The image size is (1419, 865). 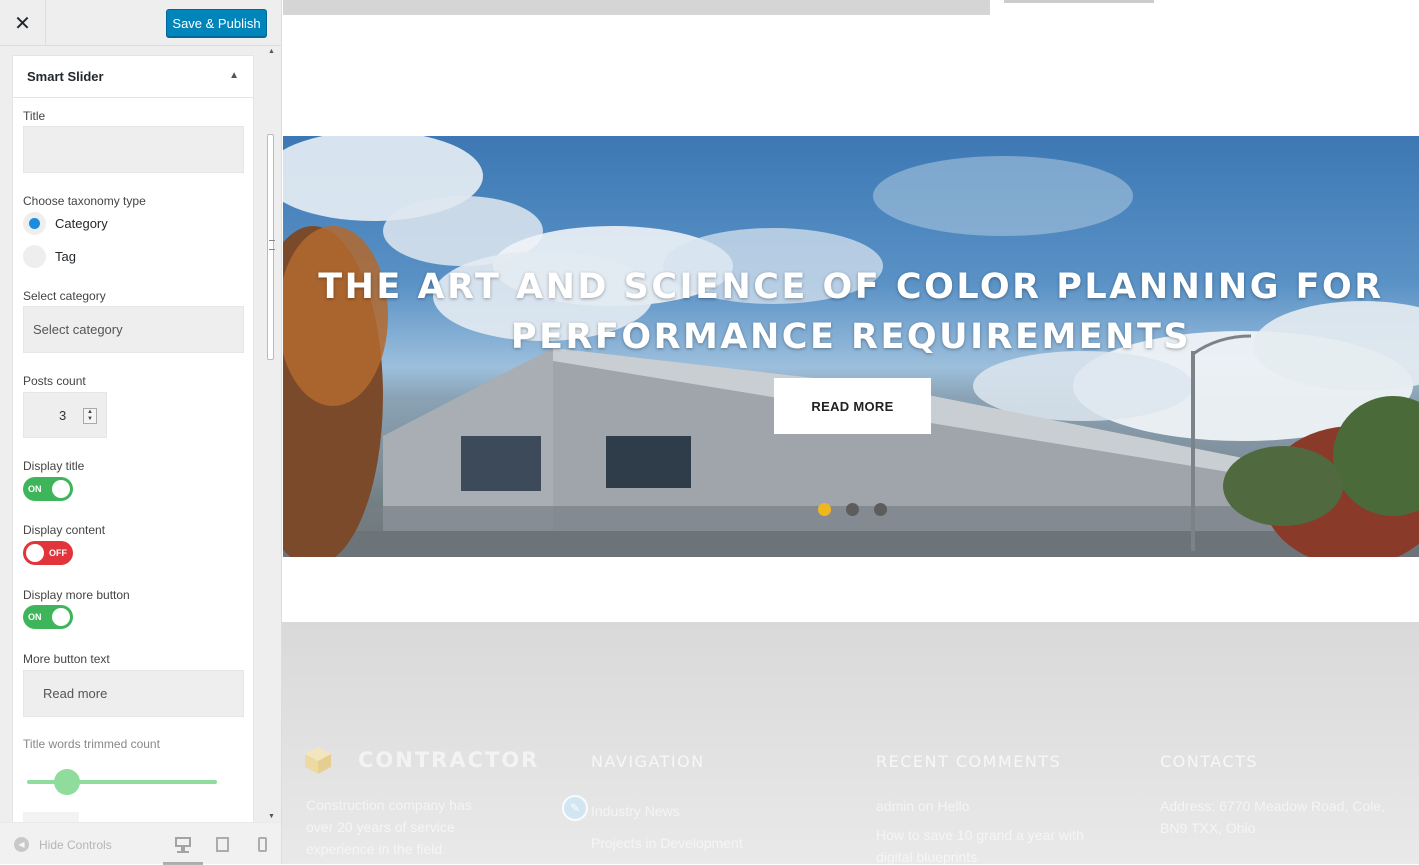 What do you see at coordinates (49, 256) in the screenshot?
I see `radio-tag: Tag` at bounding box center [49, 256].